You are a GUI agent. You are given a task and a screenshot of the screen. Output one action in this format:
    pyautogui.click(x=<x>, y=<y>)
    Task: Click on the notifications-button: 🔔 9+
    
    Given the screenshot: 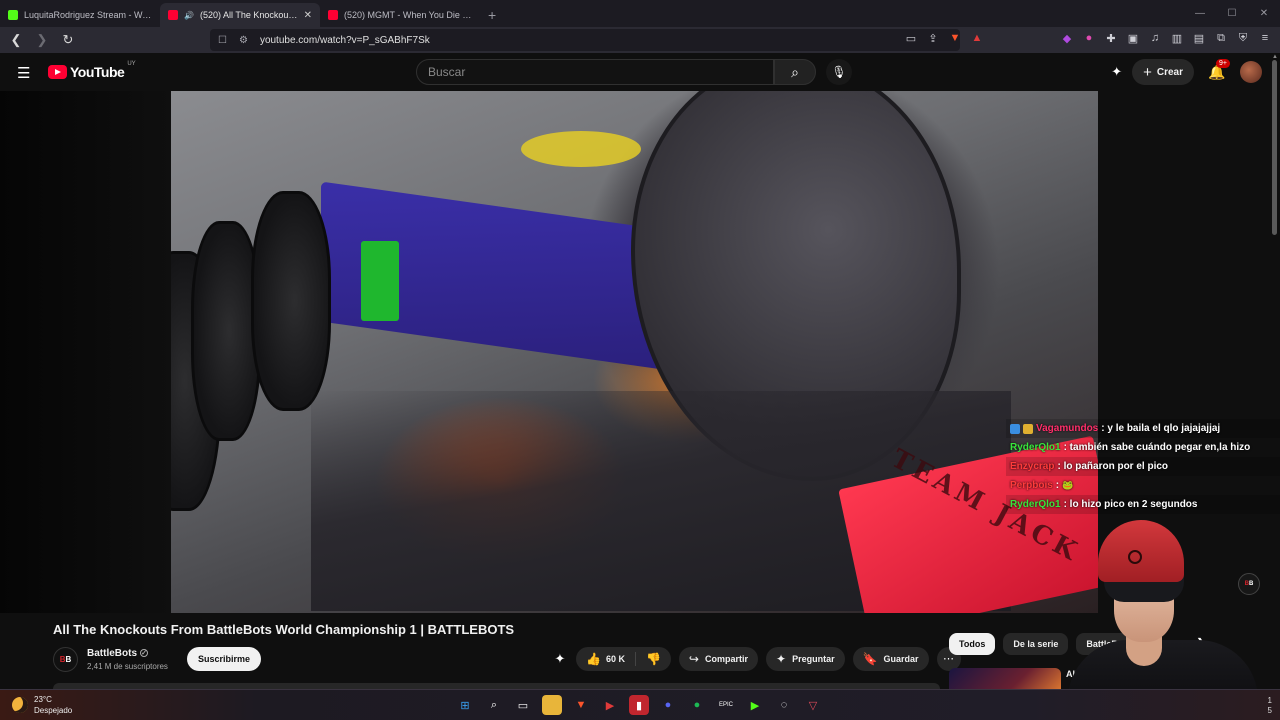 What is the action you would take?
    pyautogui.click(x=1217, y=69)
    